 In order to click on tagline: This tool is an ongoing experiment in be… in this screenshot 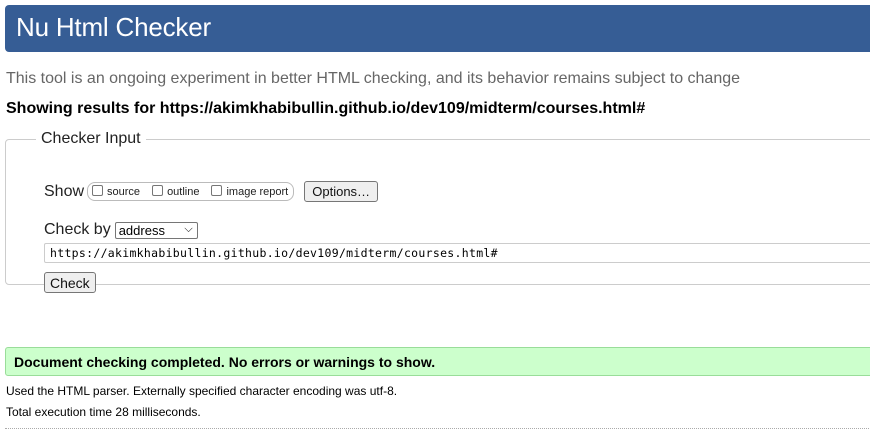, I will do `click(373, 78)`.